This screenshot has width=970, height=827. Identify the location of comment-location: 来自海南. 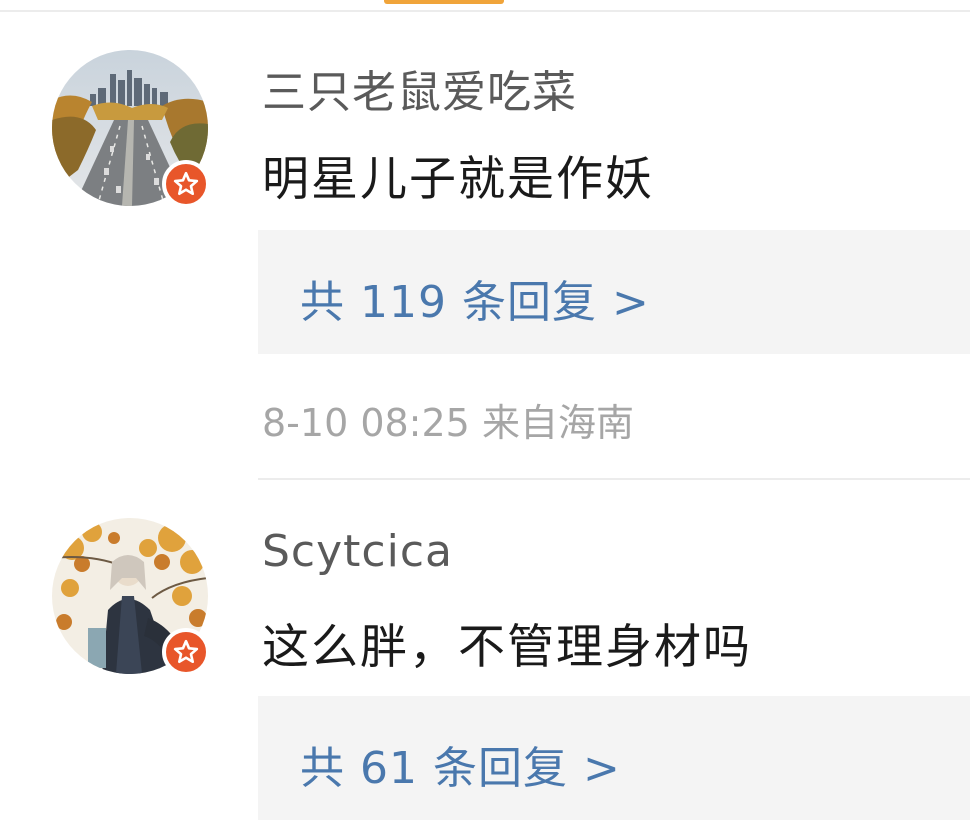
(557, 423).